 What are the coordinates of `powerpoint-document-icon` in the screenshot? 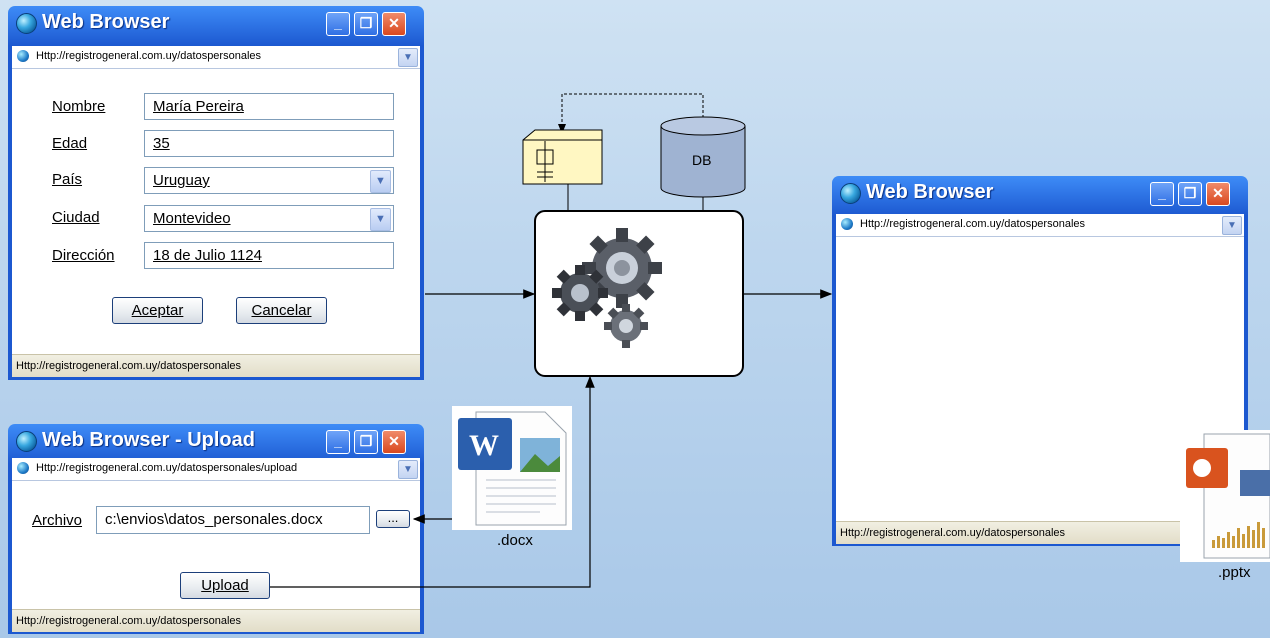 It's located at (1225, 496).